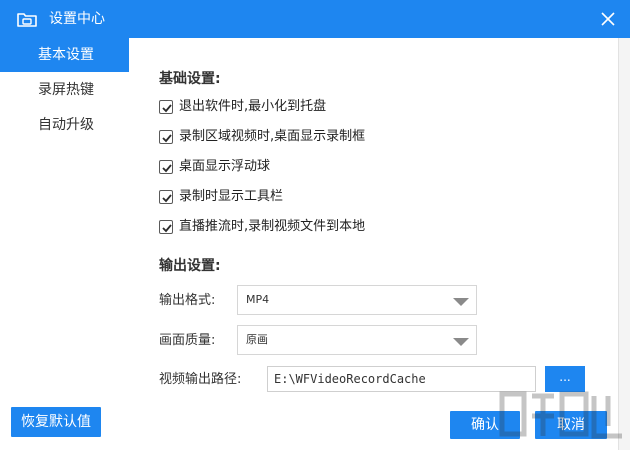 The height and width of the screenshot is (450, 630). I want to click on format-label: 输出格式:, so click(187, 300).